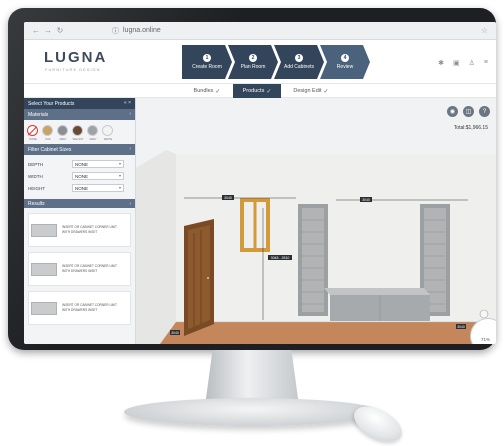  What do you see at coordinates (345, 58) in the screenshot?
I see `step-number: 4` at bounding box center [345, 58].